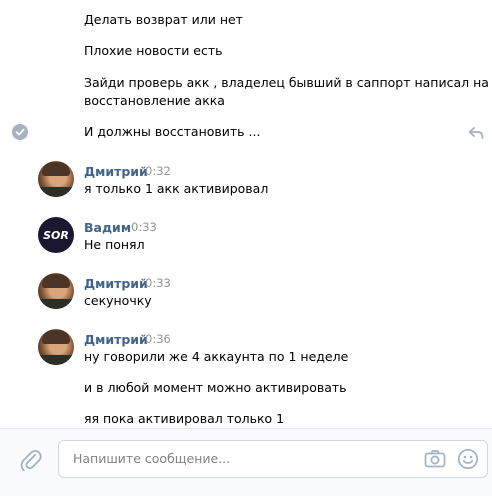 The height and width of the screenshot is (496, 492). Describe the element at coordinates (176, 188) in the screenshot. I see `message-text: я только 1 акк активировал` at that location.